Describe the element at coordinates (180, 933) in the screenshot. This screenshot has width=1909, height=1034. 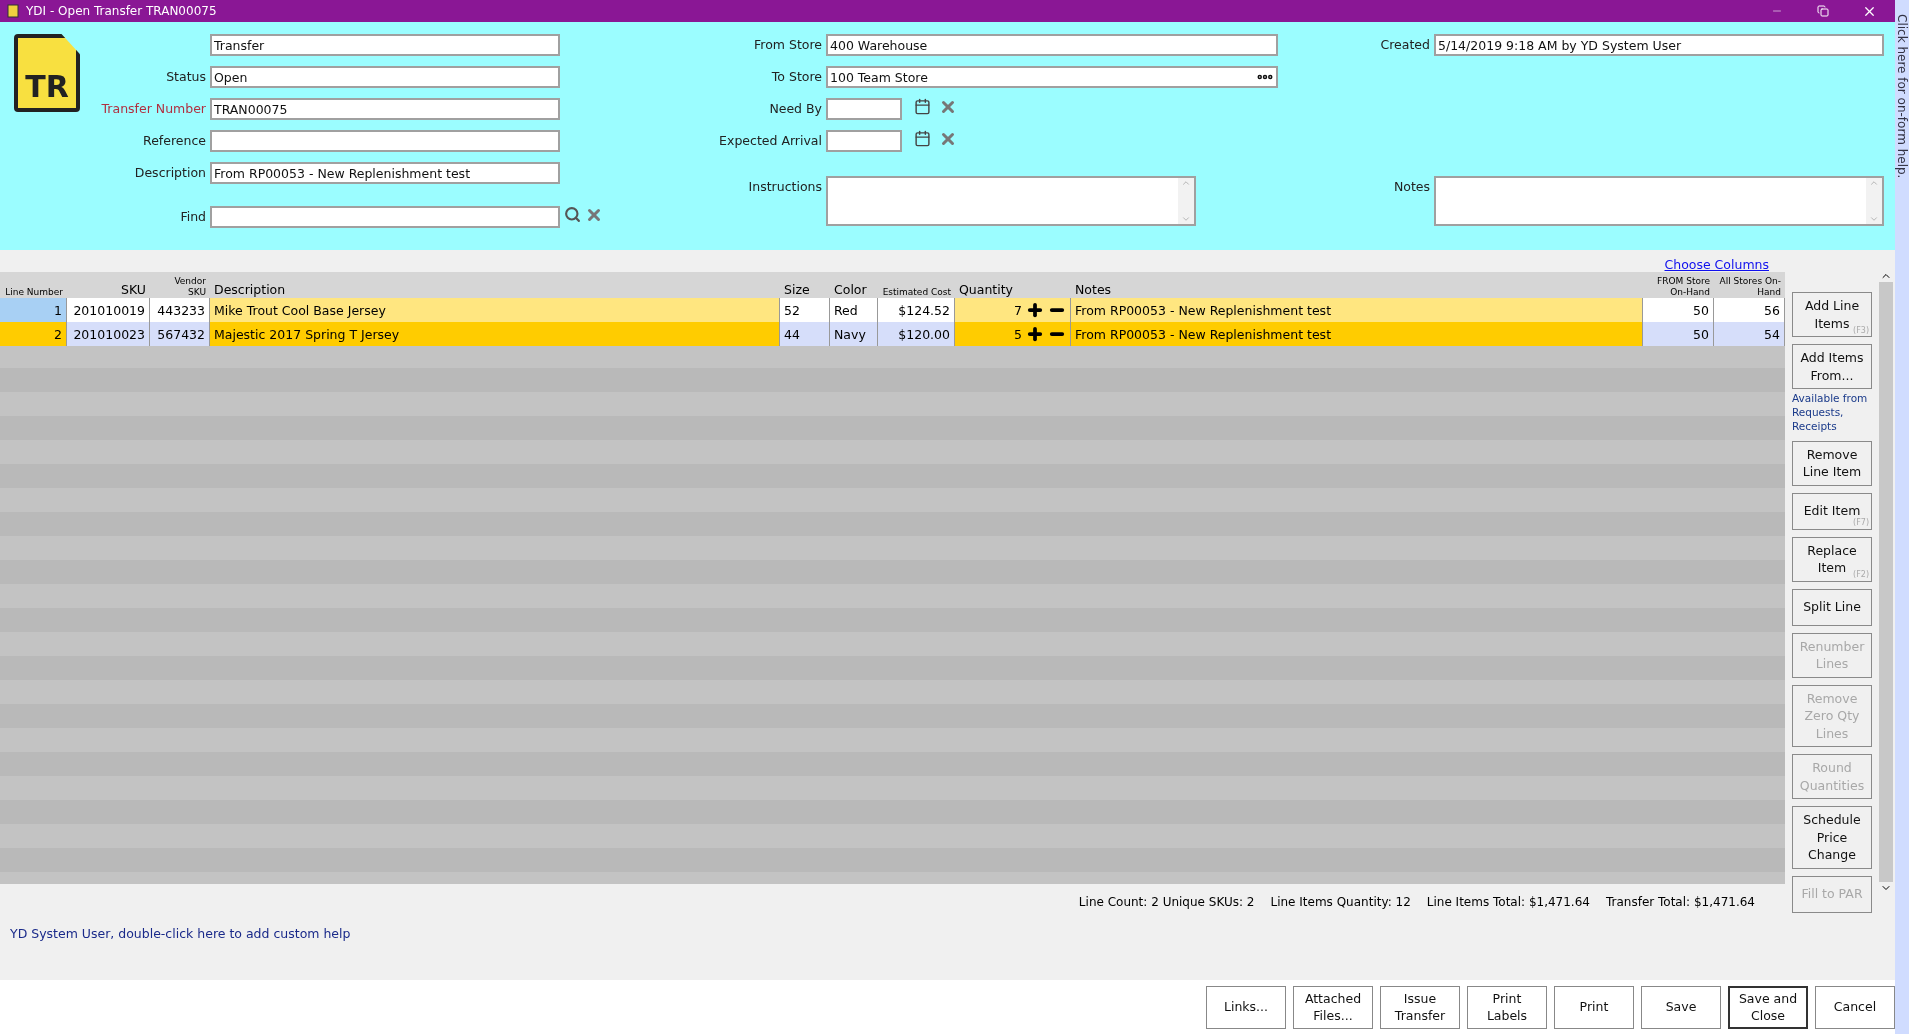
I see `custom-help-text: YD System User, double-click here to add custom help` at that location.